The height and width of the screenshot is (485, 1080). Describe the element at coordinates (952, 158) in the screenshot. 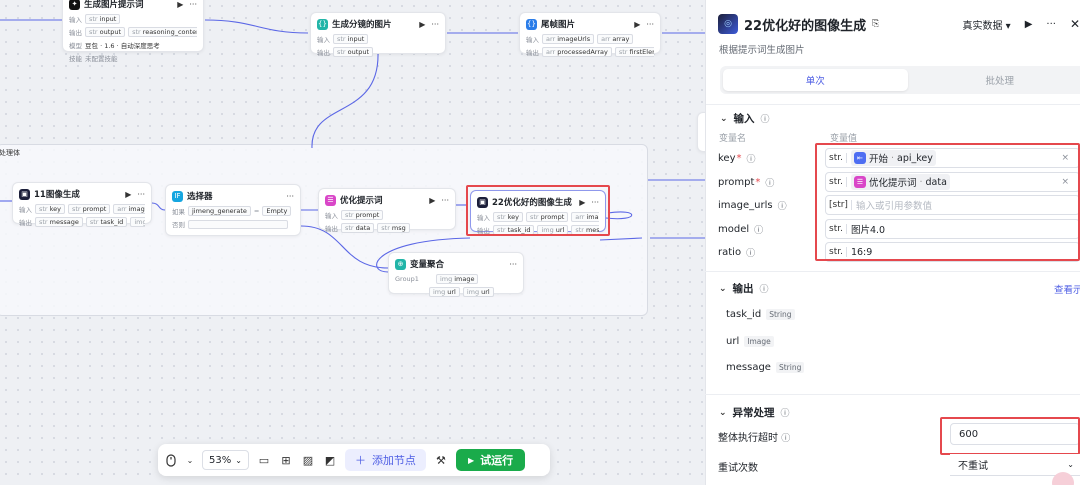

I see `param-key-input: str. ⇤ 开始 · api_key ×` at that location.